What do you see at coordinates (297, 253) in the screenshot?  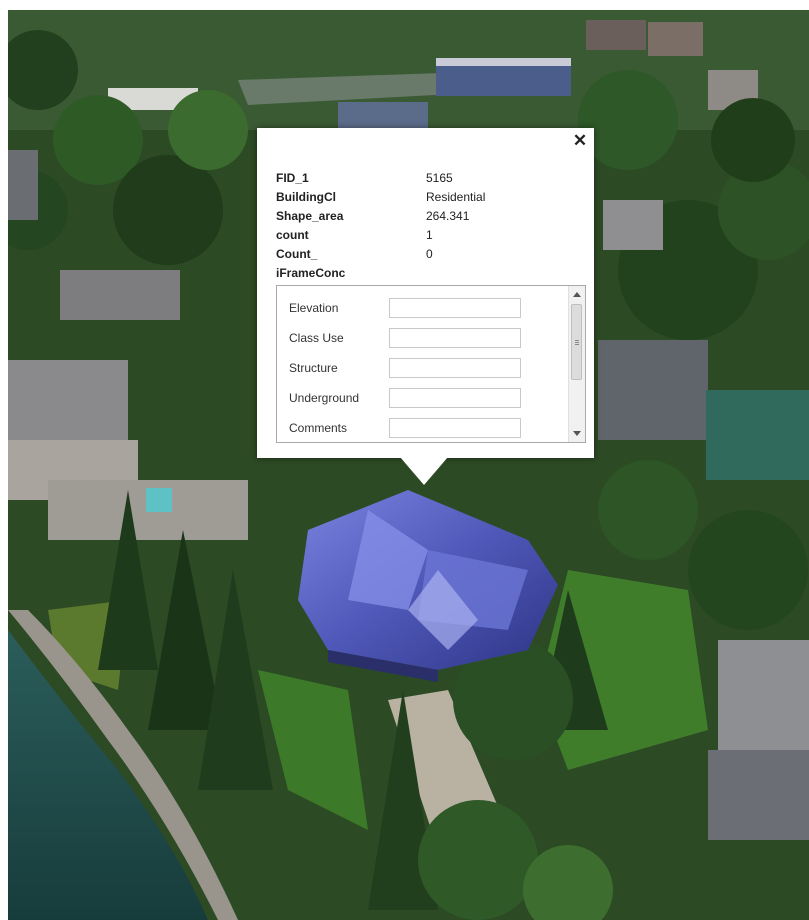 I see `attribute-key: Count_` at bounding box center [297, 253].